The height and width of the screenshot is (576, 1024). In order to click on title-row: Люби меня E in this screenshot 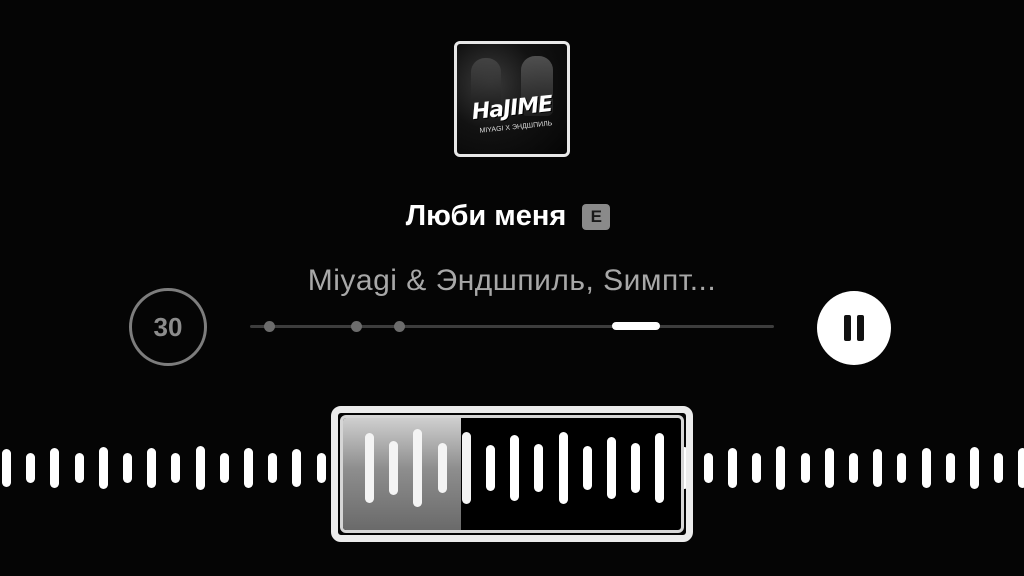, I will do `click(512, 216)`.